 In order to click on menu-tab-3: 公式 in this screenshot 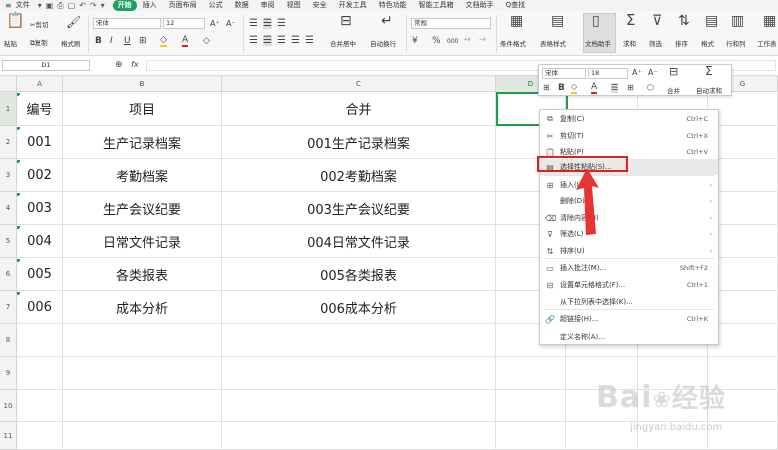, I will do `click(216, 5)`.